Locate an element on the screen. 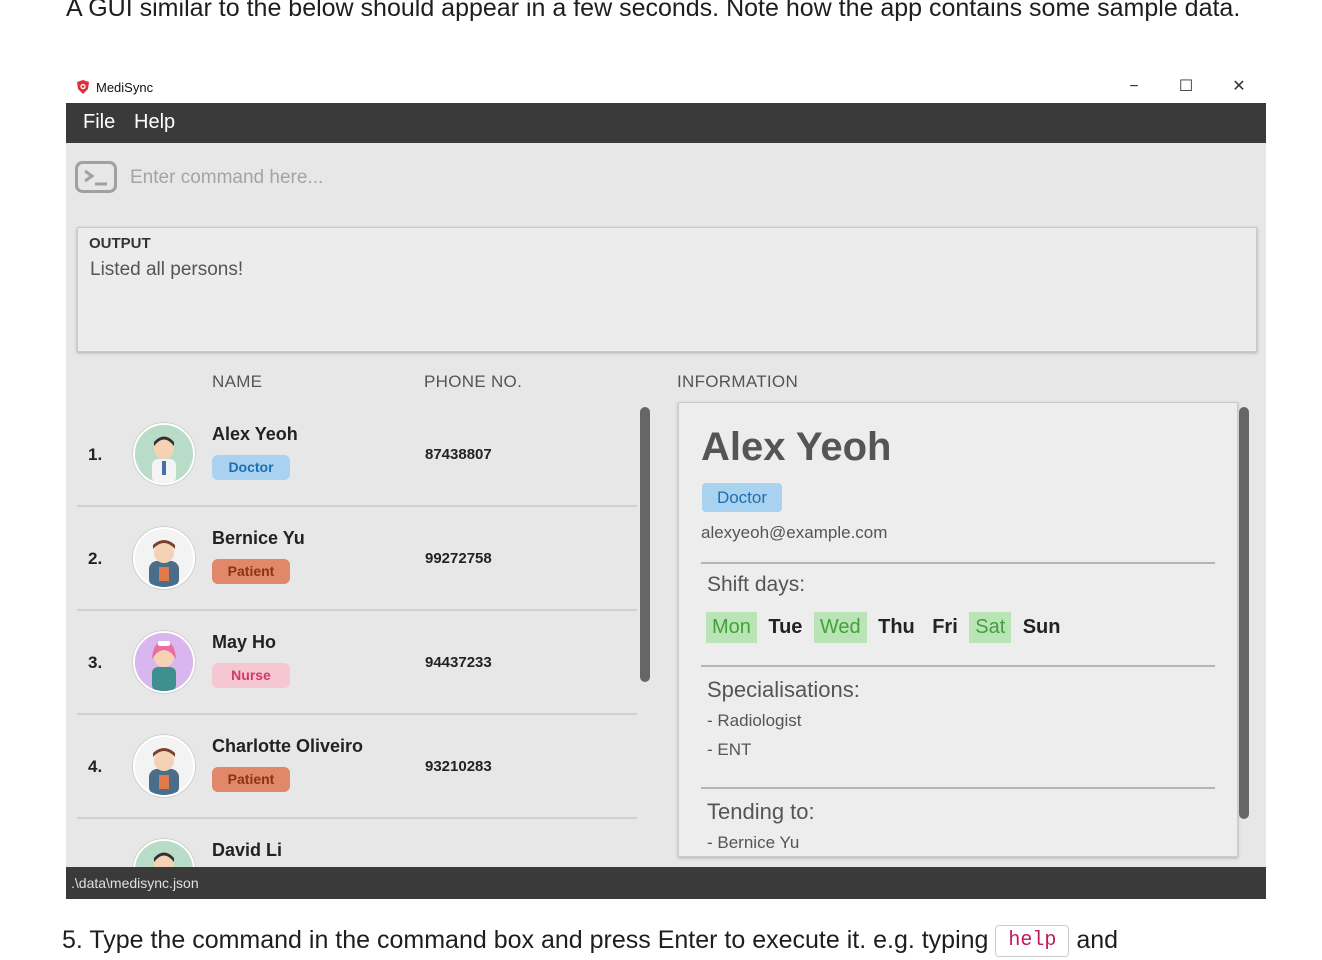  person-row: 4. Charlotte Oliveiro Patient 93210283 is located at coordinates (357, 766).